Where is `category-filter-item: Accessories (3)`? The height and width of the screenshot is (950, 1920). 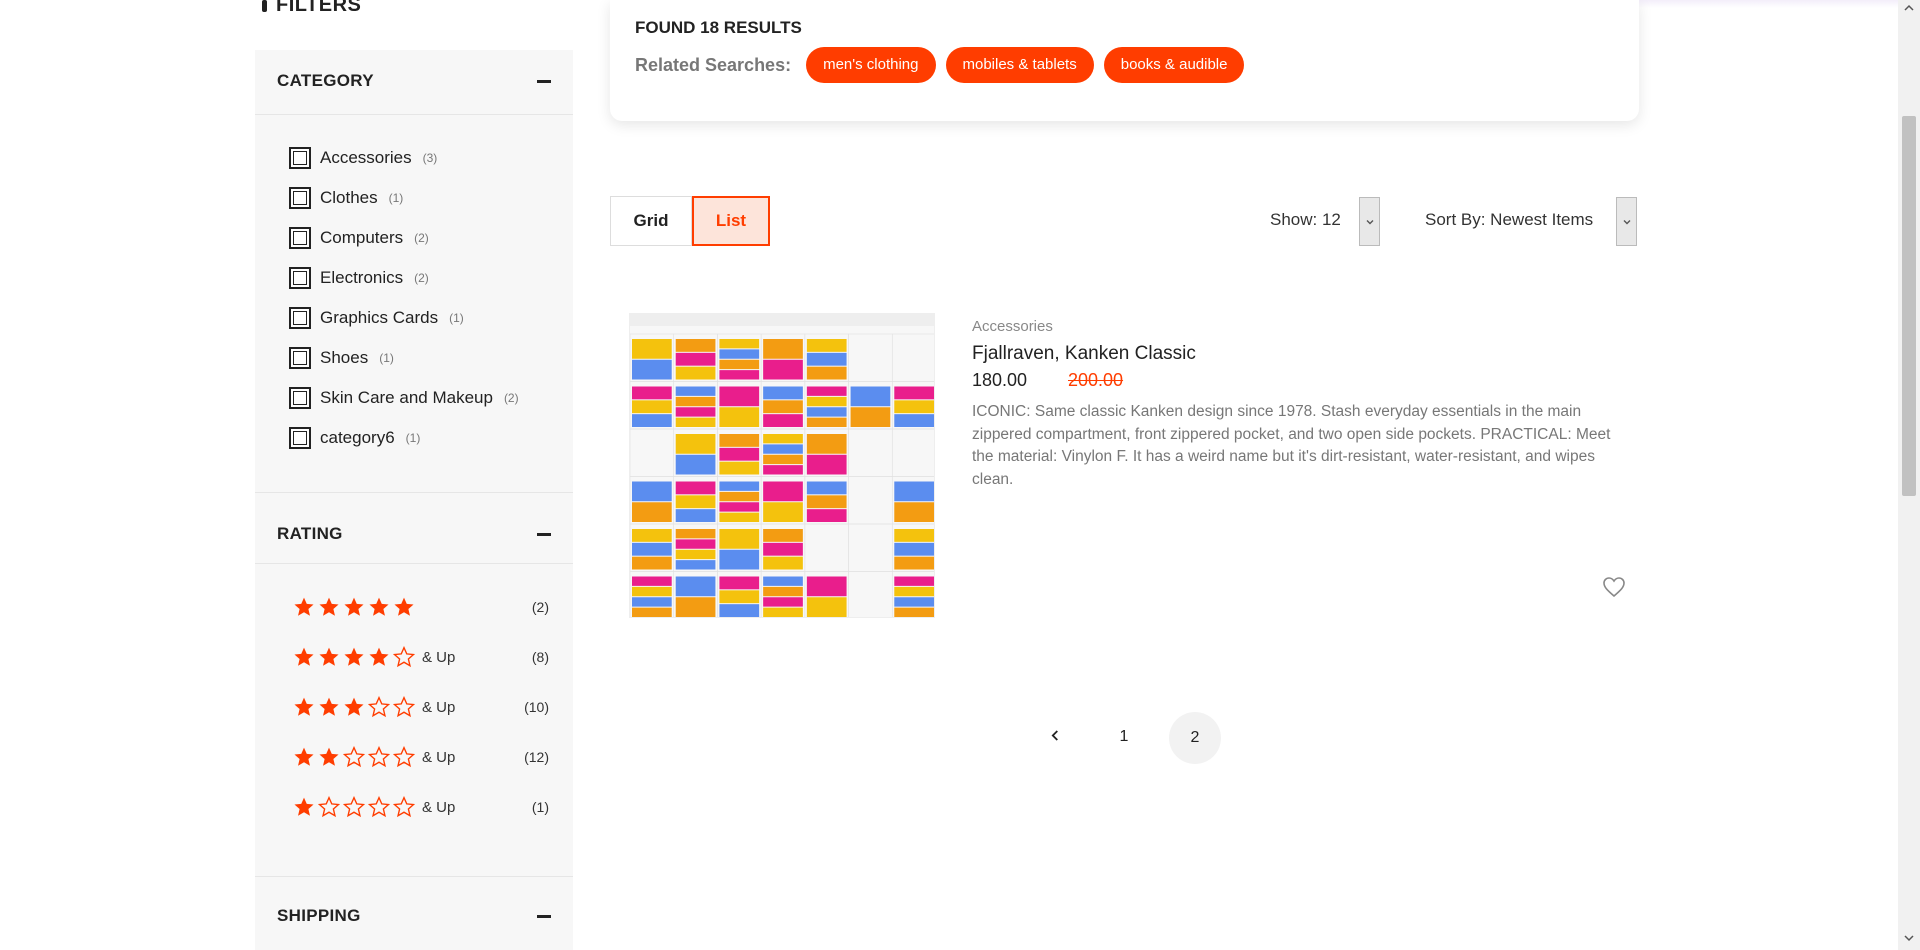 category-filter-item: Accessories (3) is located at coordinates (404, 158).